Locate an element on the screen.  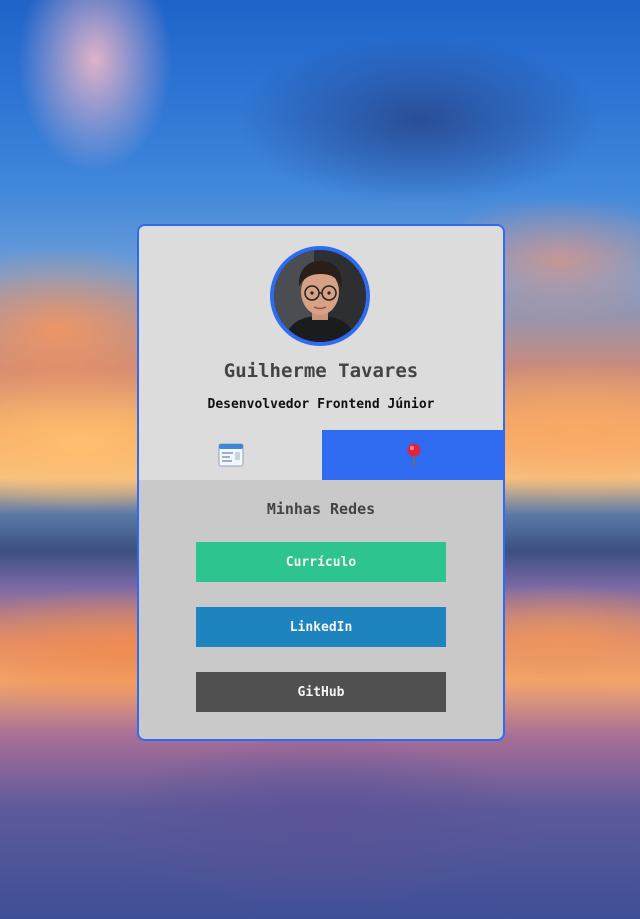
profile-tabs is located at coordinates (321, 455).